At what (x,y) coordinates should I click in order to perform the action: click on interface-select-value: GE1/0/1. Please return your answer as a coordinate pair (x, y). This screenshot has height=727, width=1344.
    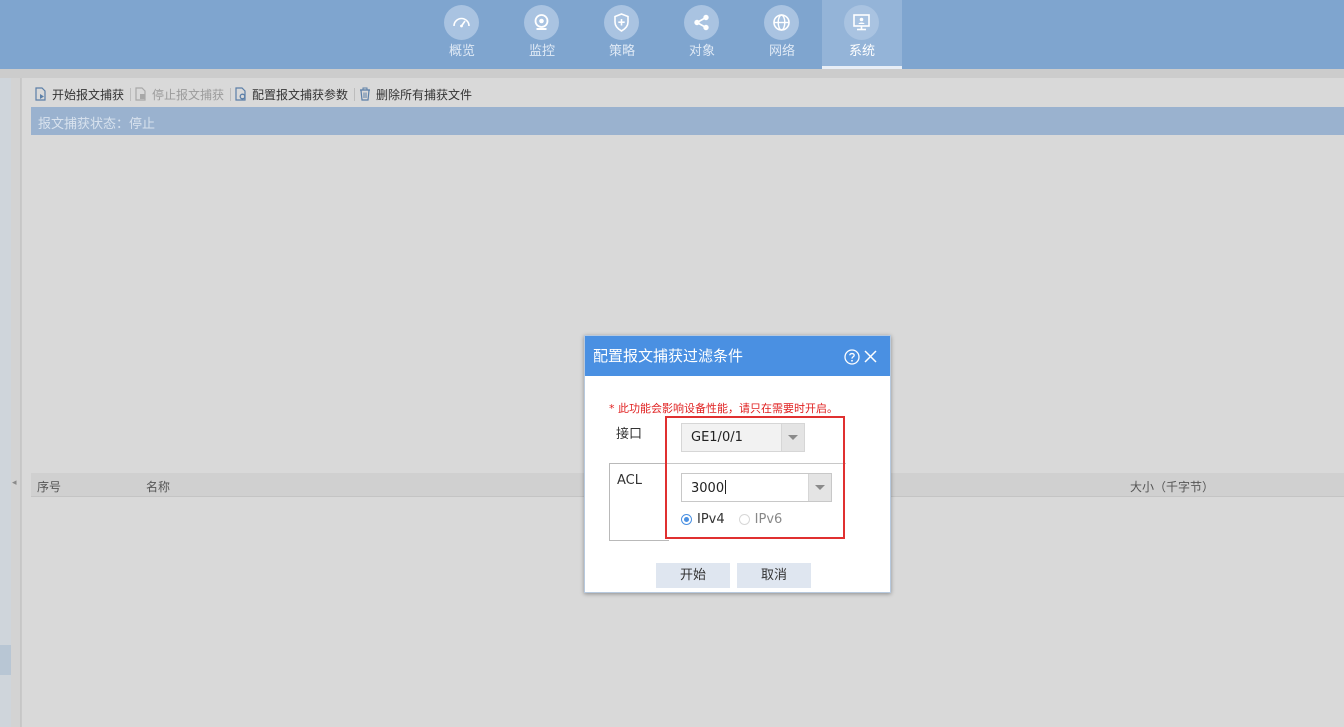
    Looking at the image, I should click on (717, 437).